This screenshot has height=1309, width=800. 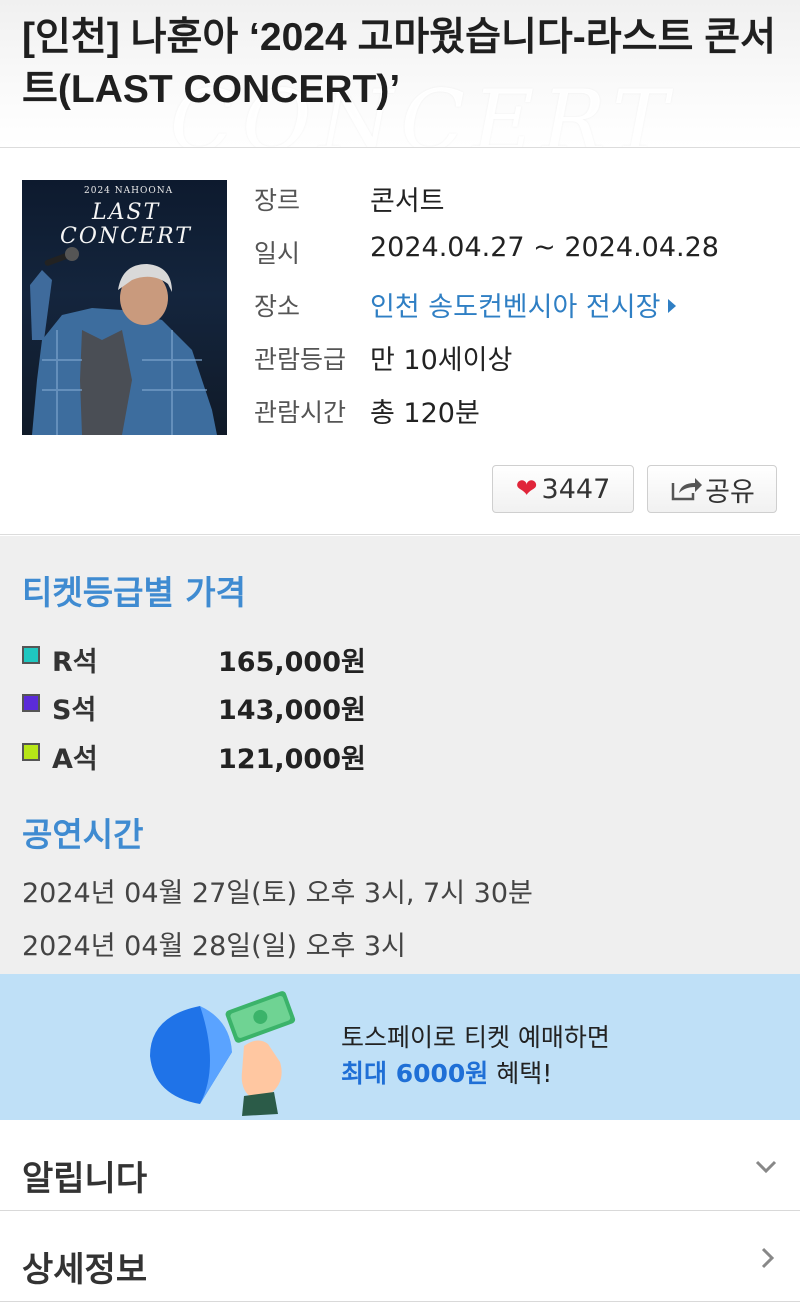 I want to click on banner-text-line1: 토스페이로 티켓 예매하면, so click(x=475, y=1037).